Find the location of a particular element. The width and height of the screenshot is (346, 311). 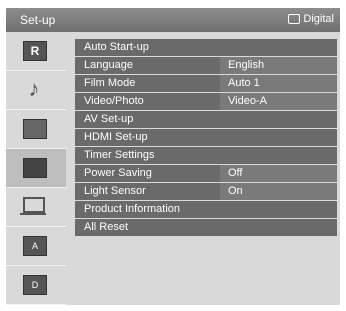

menu-auto-start-up: Auto Start-up is located at coordinates (206, 47).